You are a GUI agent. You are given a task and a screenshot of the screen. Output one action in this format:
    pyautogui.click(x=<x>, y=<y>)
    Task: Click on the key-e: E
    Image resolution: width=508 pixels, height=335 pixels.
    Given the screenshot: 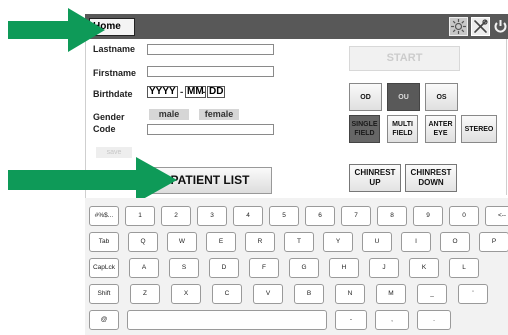 What is the action you would take?
    pyautogui.click(x=221, y=242)
    